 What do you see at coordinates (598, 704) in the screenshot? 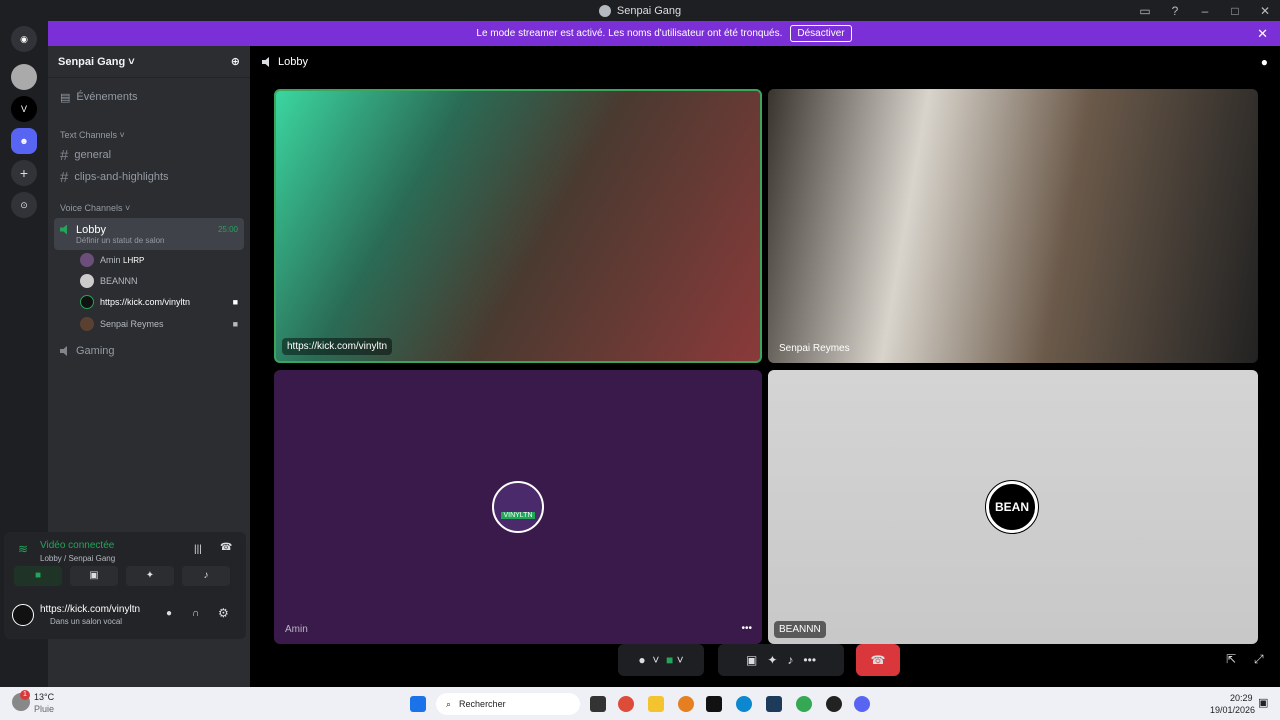
I see `task-view-icon` at bounding box center [598, 704].